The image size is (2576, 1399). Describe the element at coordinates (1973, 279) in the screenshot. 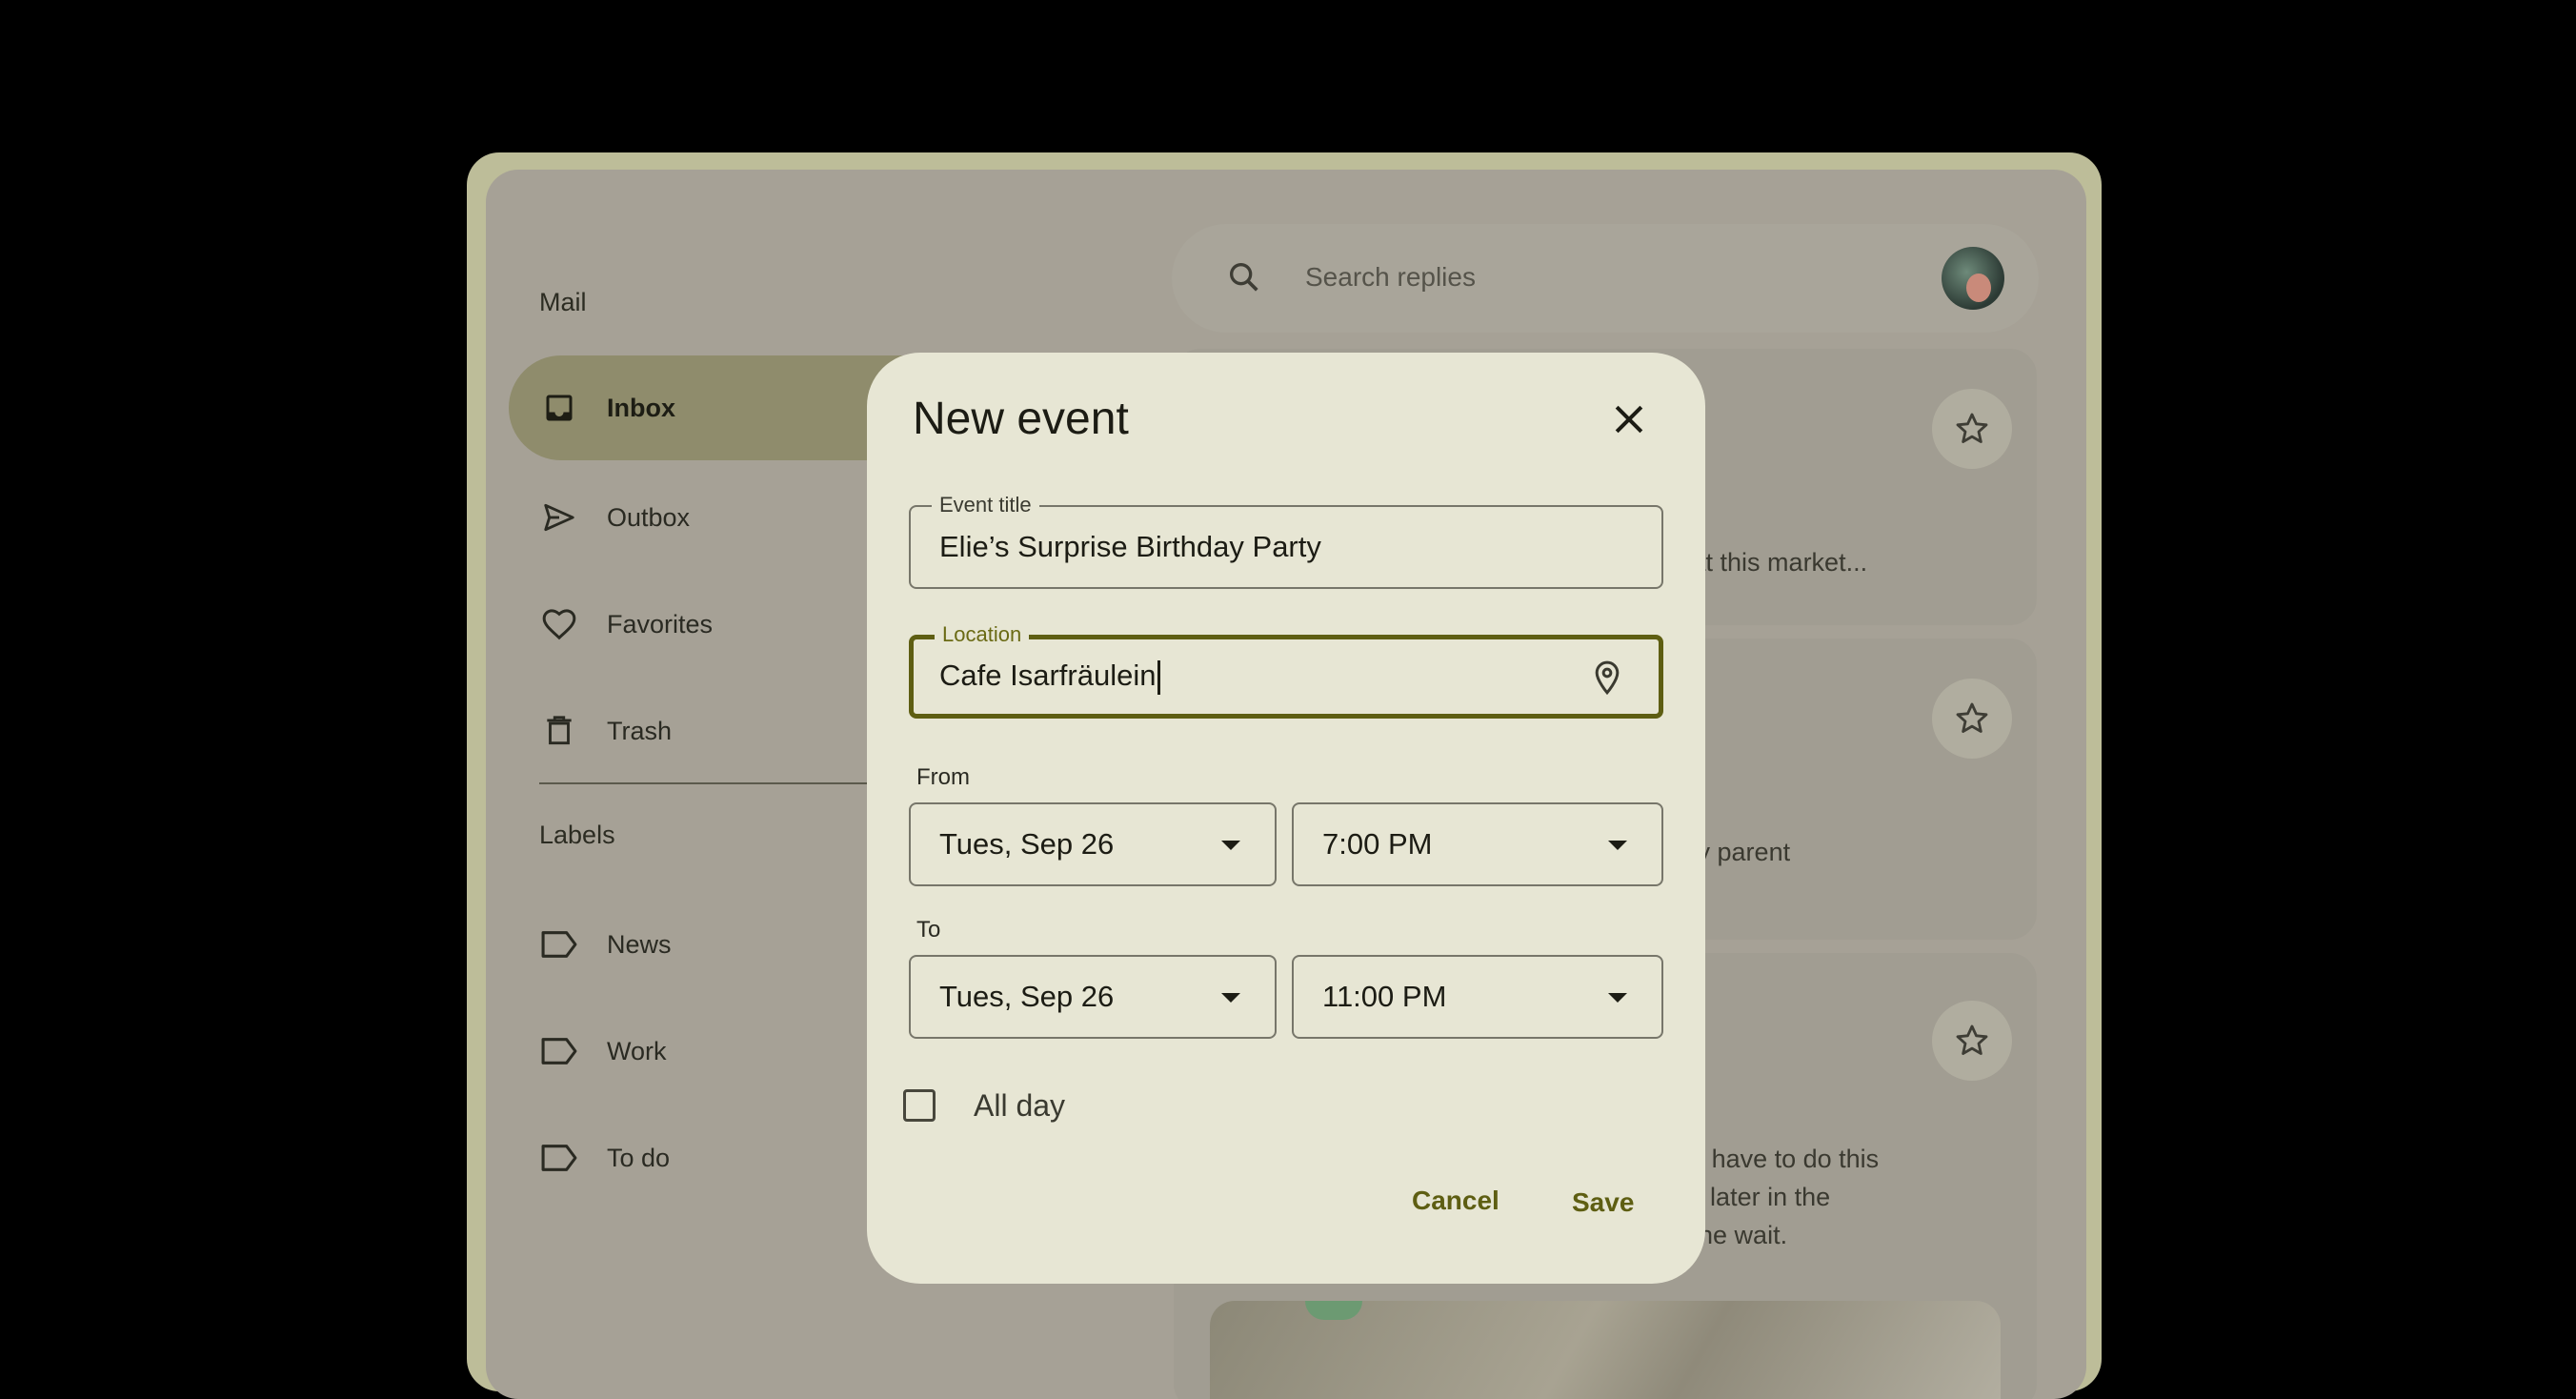

I see `avatar` at that location.